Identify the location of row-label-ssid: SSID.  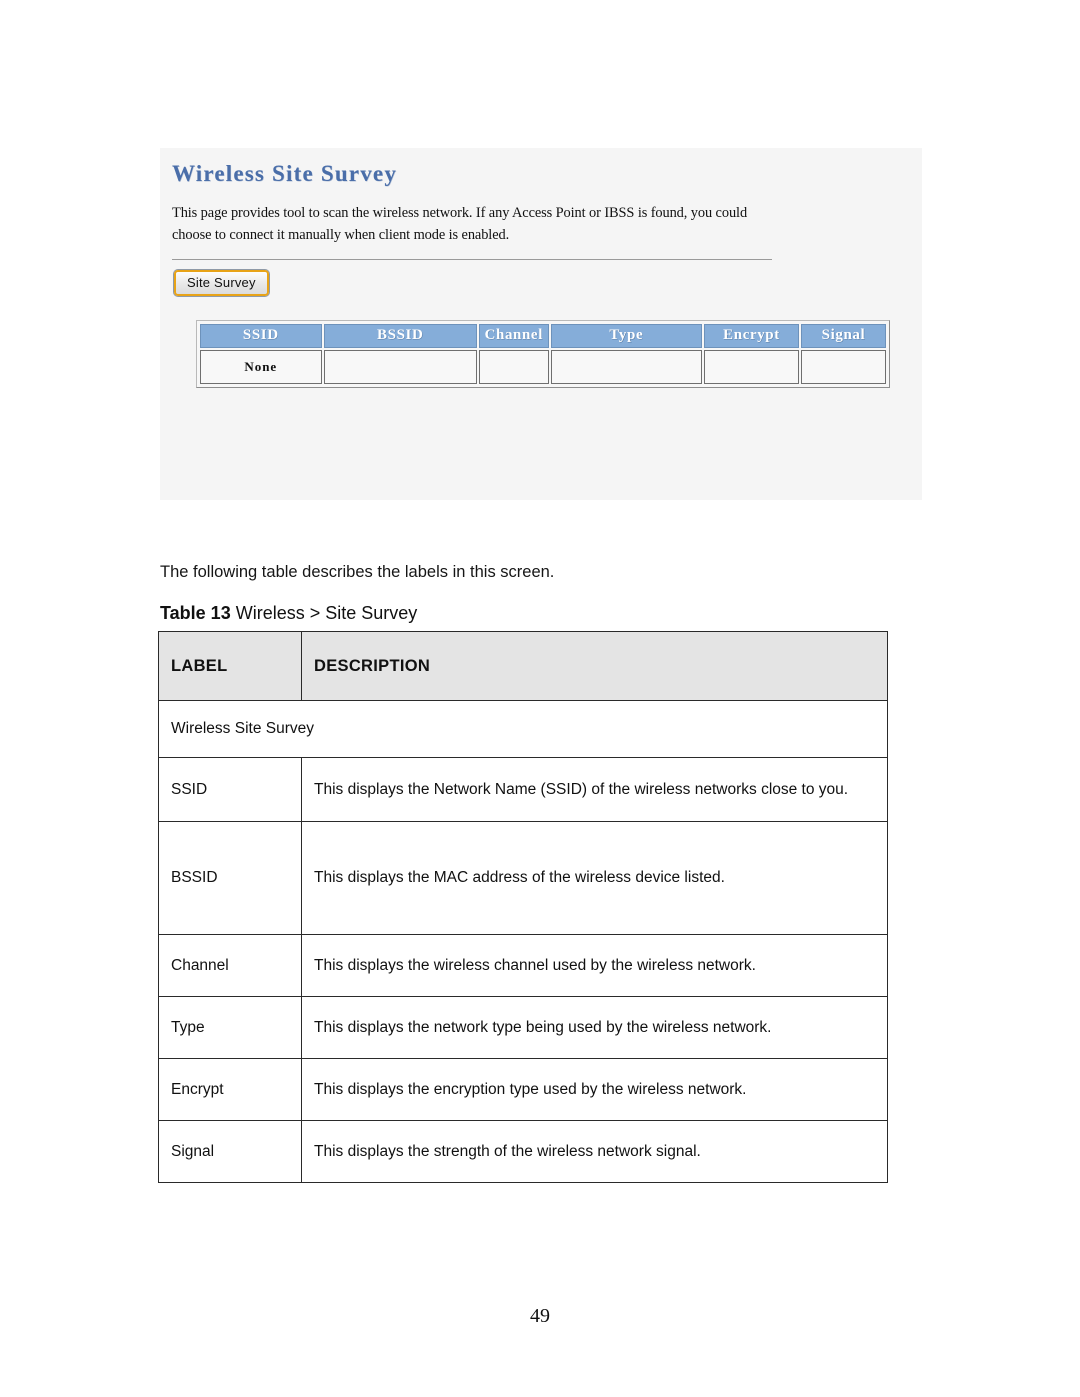
(230, 789).